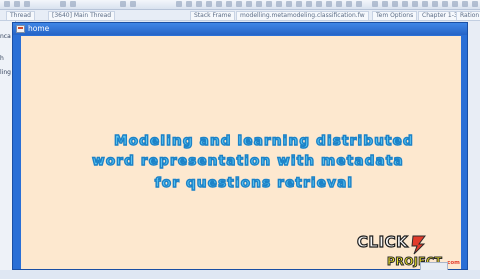 This screenshot has height=279, width=480. Describe the element at coordinates (302, 15) in the screenshot. I see `tab-source-file: modelling.metamodeling.classification.fw` at that location.